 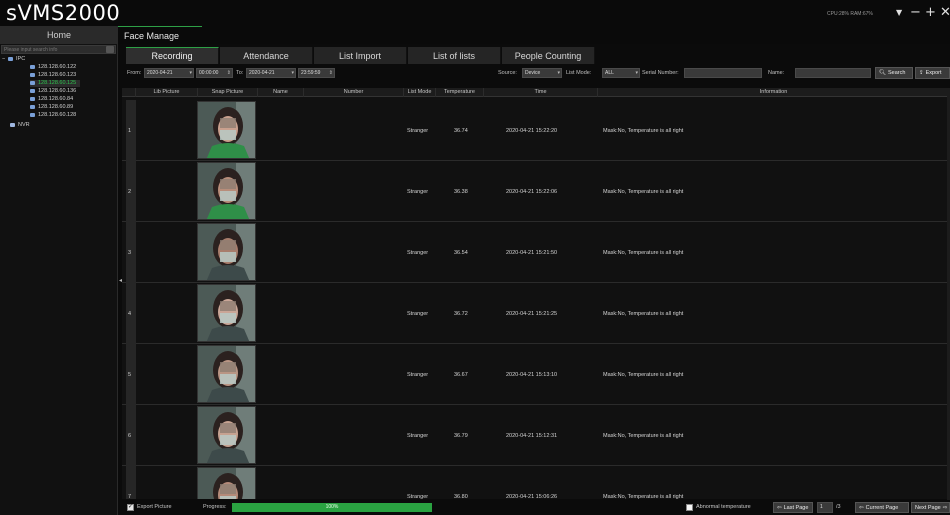 I want to click on last-page-button: ⇦ Last Page, so click(x=793, y=507).